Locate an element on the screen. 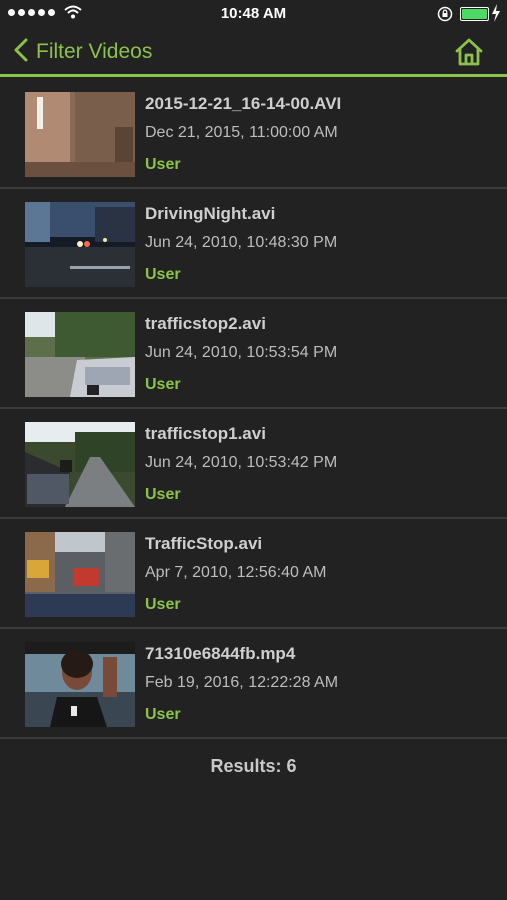 The width and height of the screenshot is (507, 900). back-button: Filter Videos is located at coordinates (83, 52).